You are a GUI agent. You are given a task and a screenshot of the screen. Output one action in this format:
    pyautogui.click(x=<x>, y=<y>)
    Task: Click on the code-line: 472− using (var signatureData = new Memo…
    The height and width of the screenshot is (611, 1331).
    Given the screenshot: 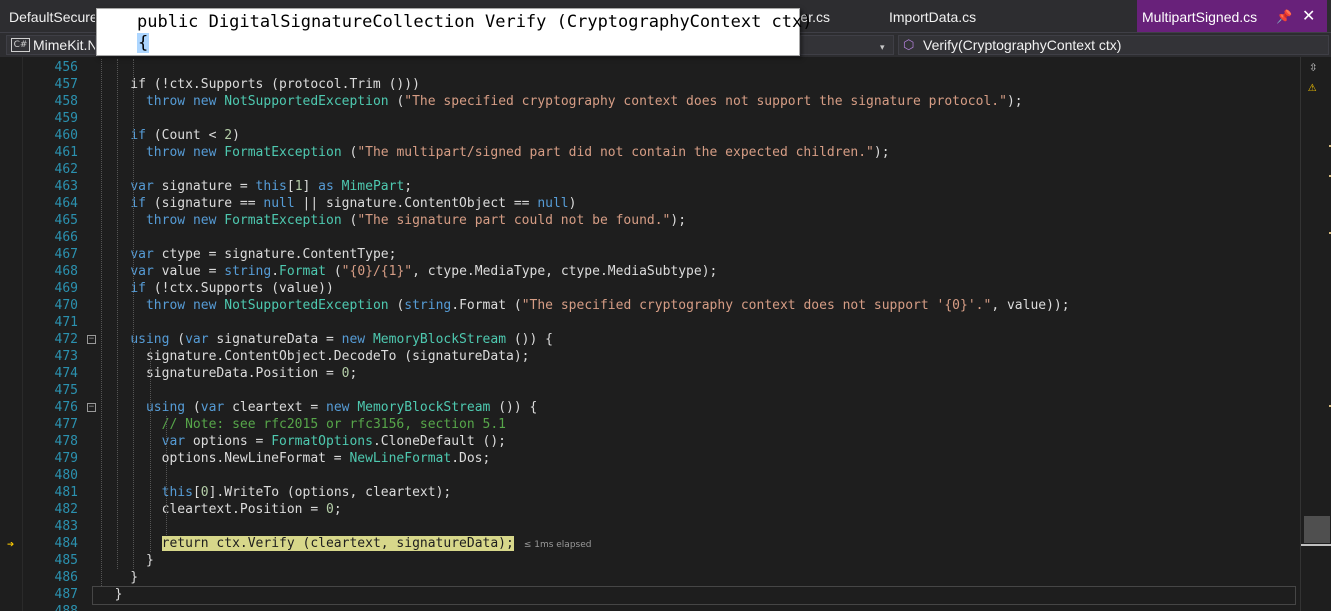 What is the action you would take?
    pyautogui.click(x=650, y=339)
    